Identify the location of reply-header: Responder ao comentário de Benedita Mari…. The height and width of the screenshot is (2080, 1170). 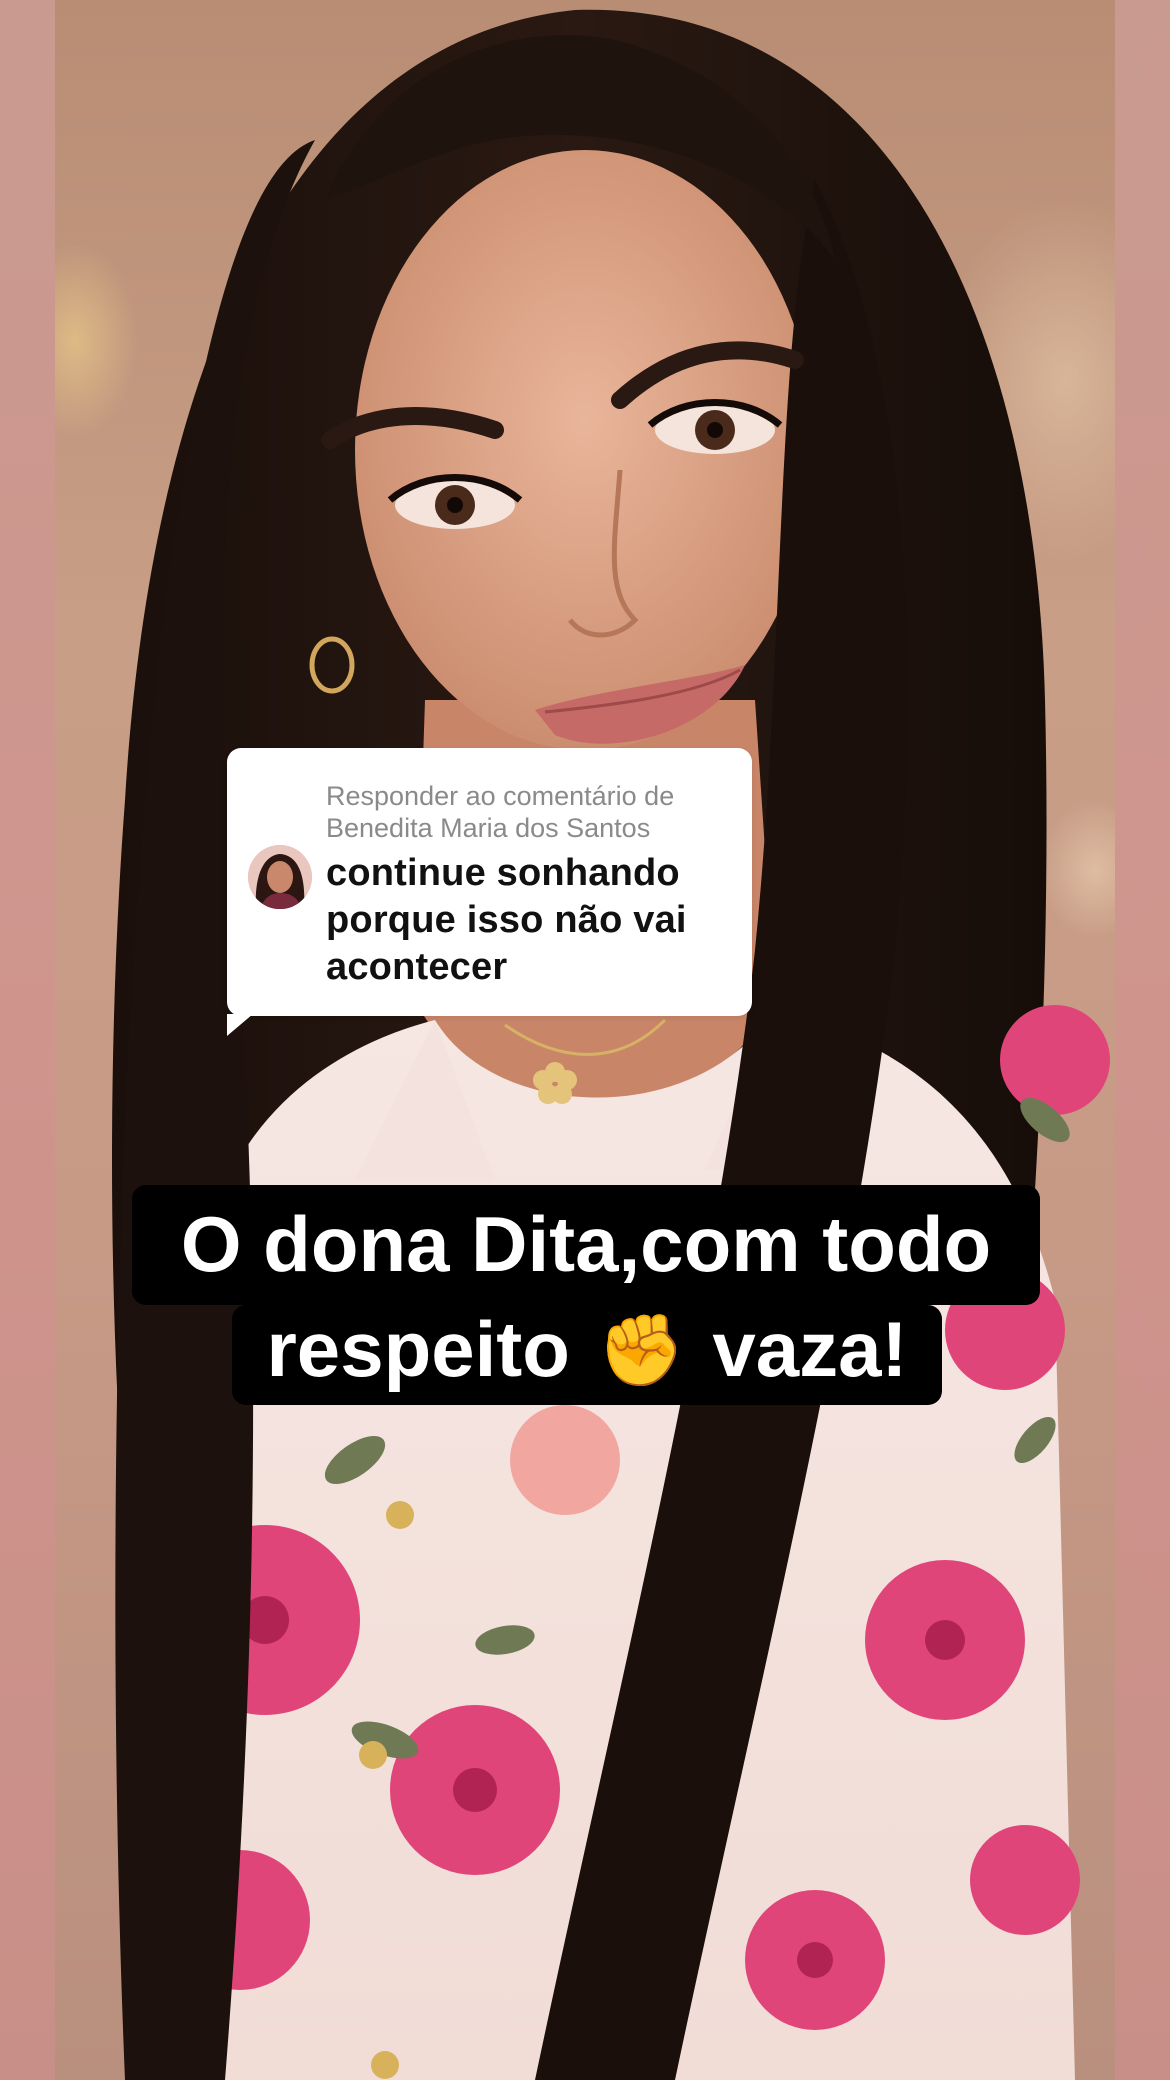
(500, 812).